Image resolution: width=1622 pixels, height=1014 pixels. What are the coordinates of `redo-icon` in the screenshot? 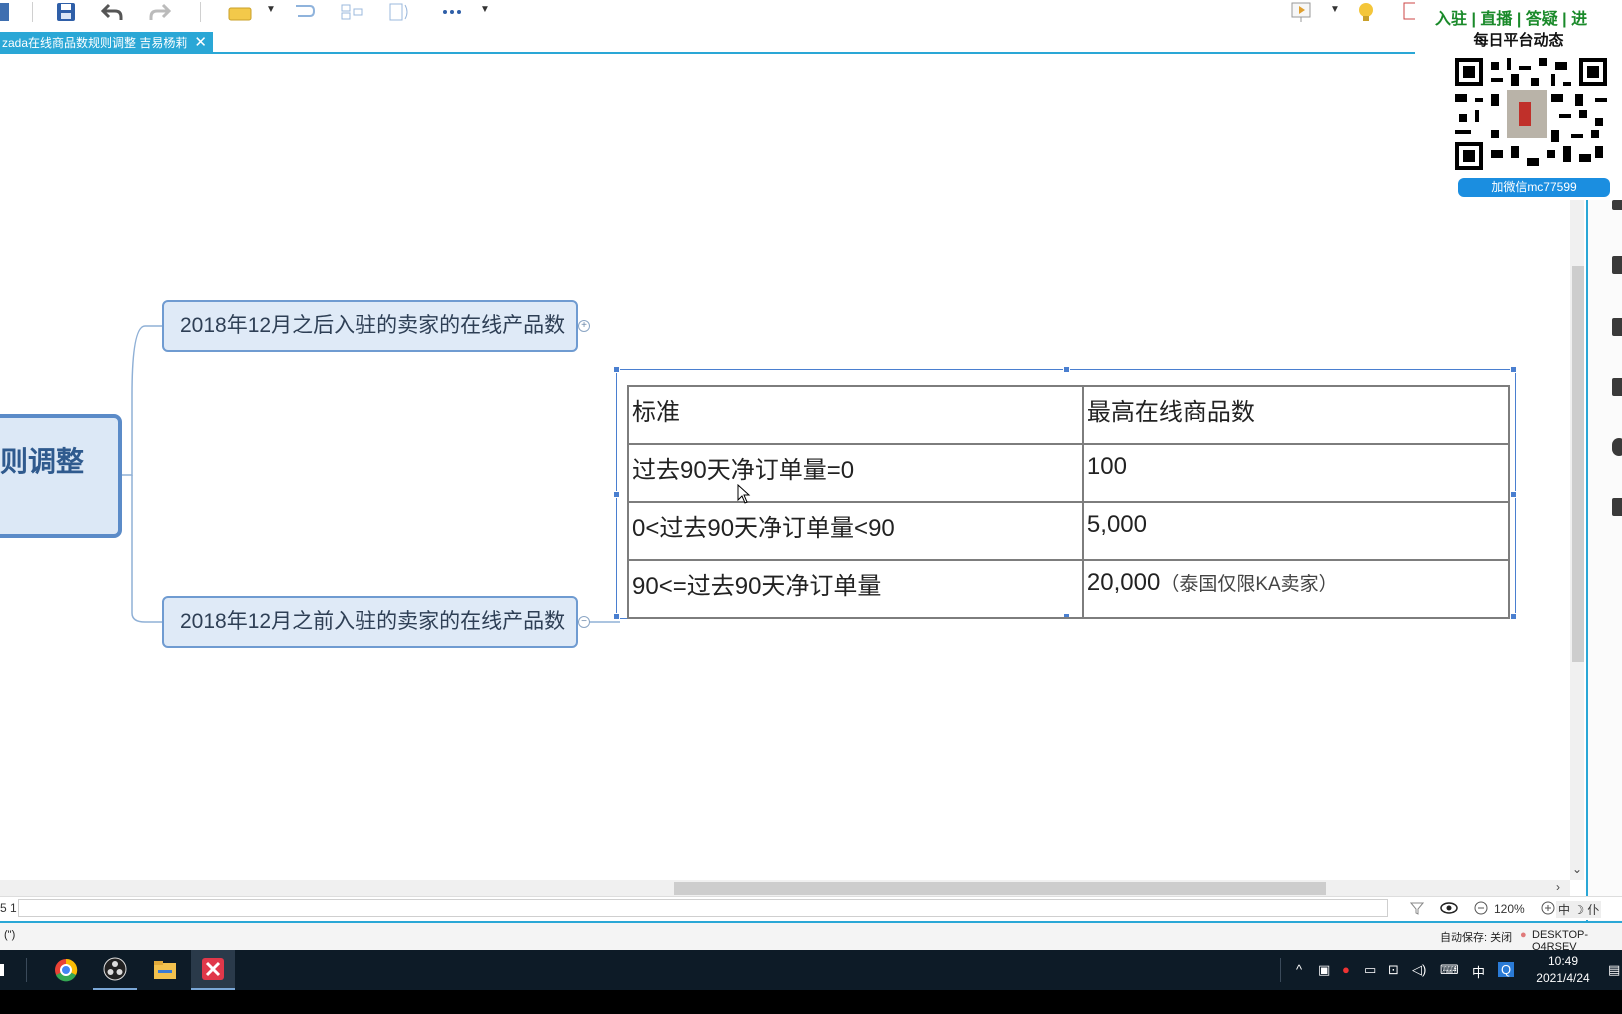 It's located at (160, 12).